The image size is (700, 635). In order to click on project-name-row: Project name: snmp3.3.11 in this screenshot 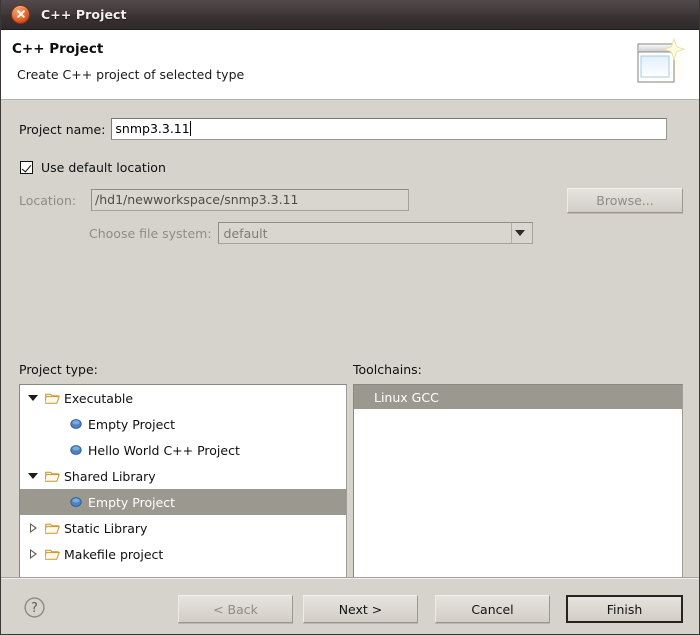, I will do `click(343, 129)`.